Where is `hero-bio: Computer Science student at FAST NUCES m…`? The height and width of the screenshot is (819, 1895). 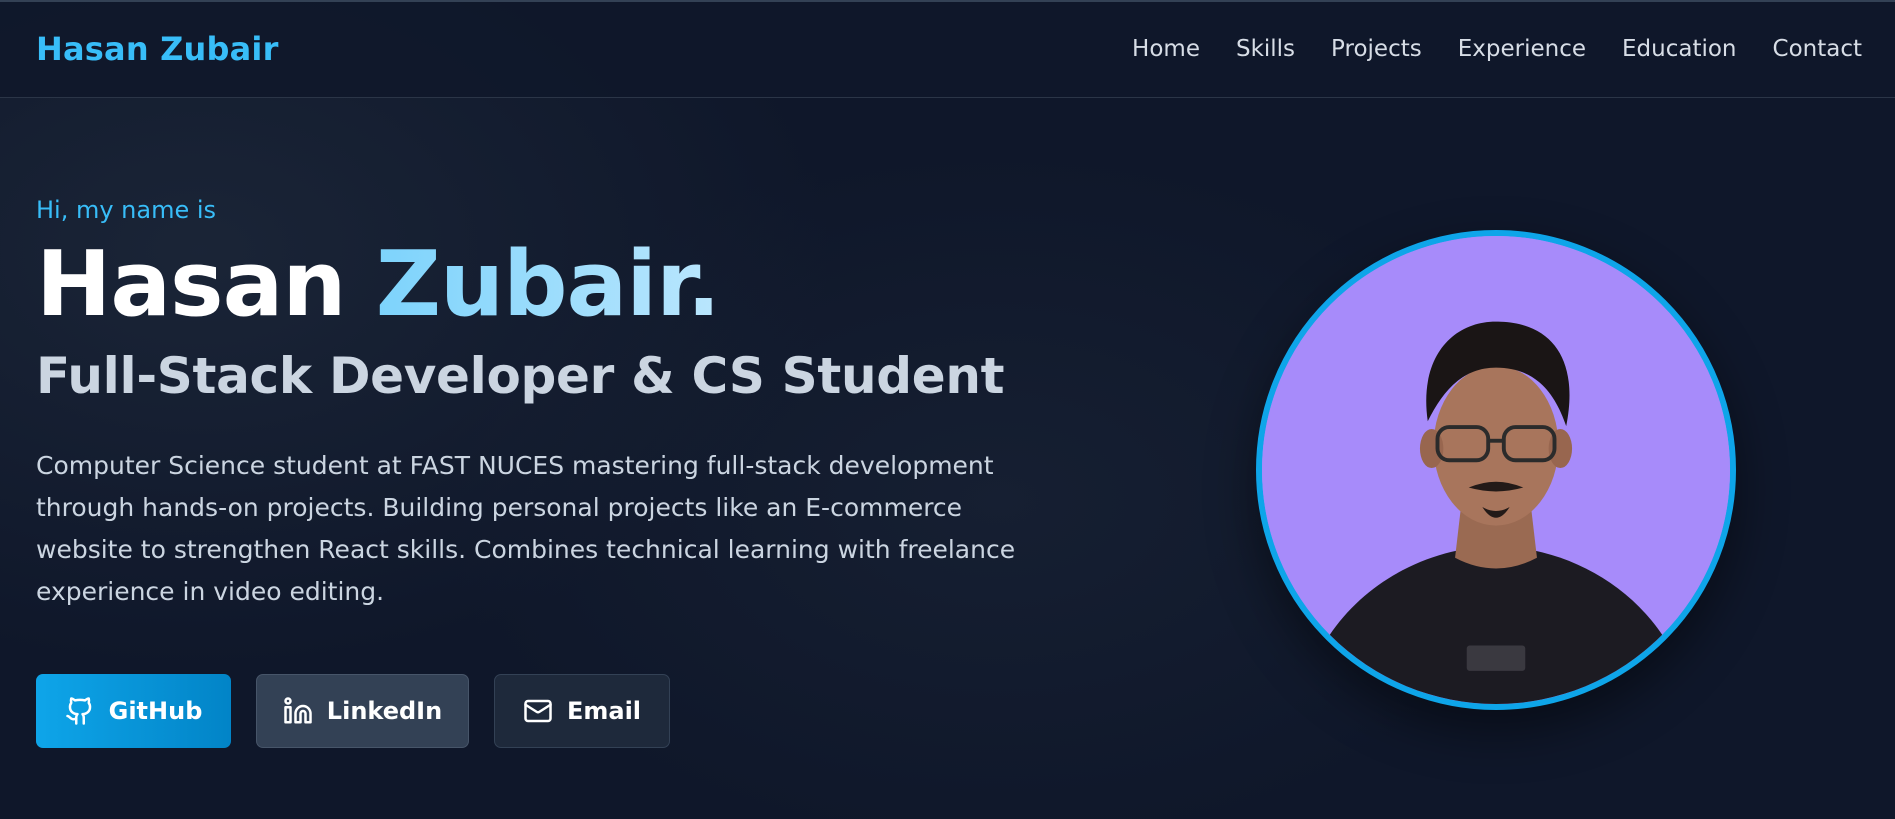 hero-bio: Computer Science student at FAST NUCES m… is located at coordinates (526, 529).